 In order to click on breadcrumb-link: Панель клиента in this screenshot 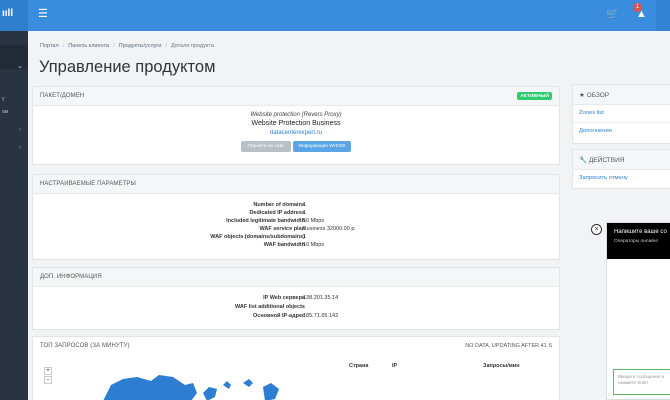, I will do `click(88, 46)`.